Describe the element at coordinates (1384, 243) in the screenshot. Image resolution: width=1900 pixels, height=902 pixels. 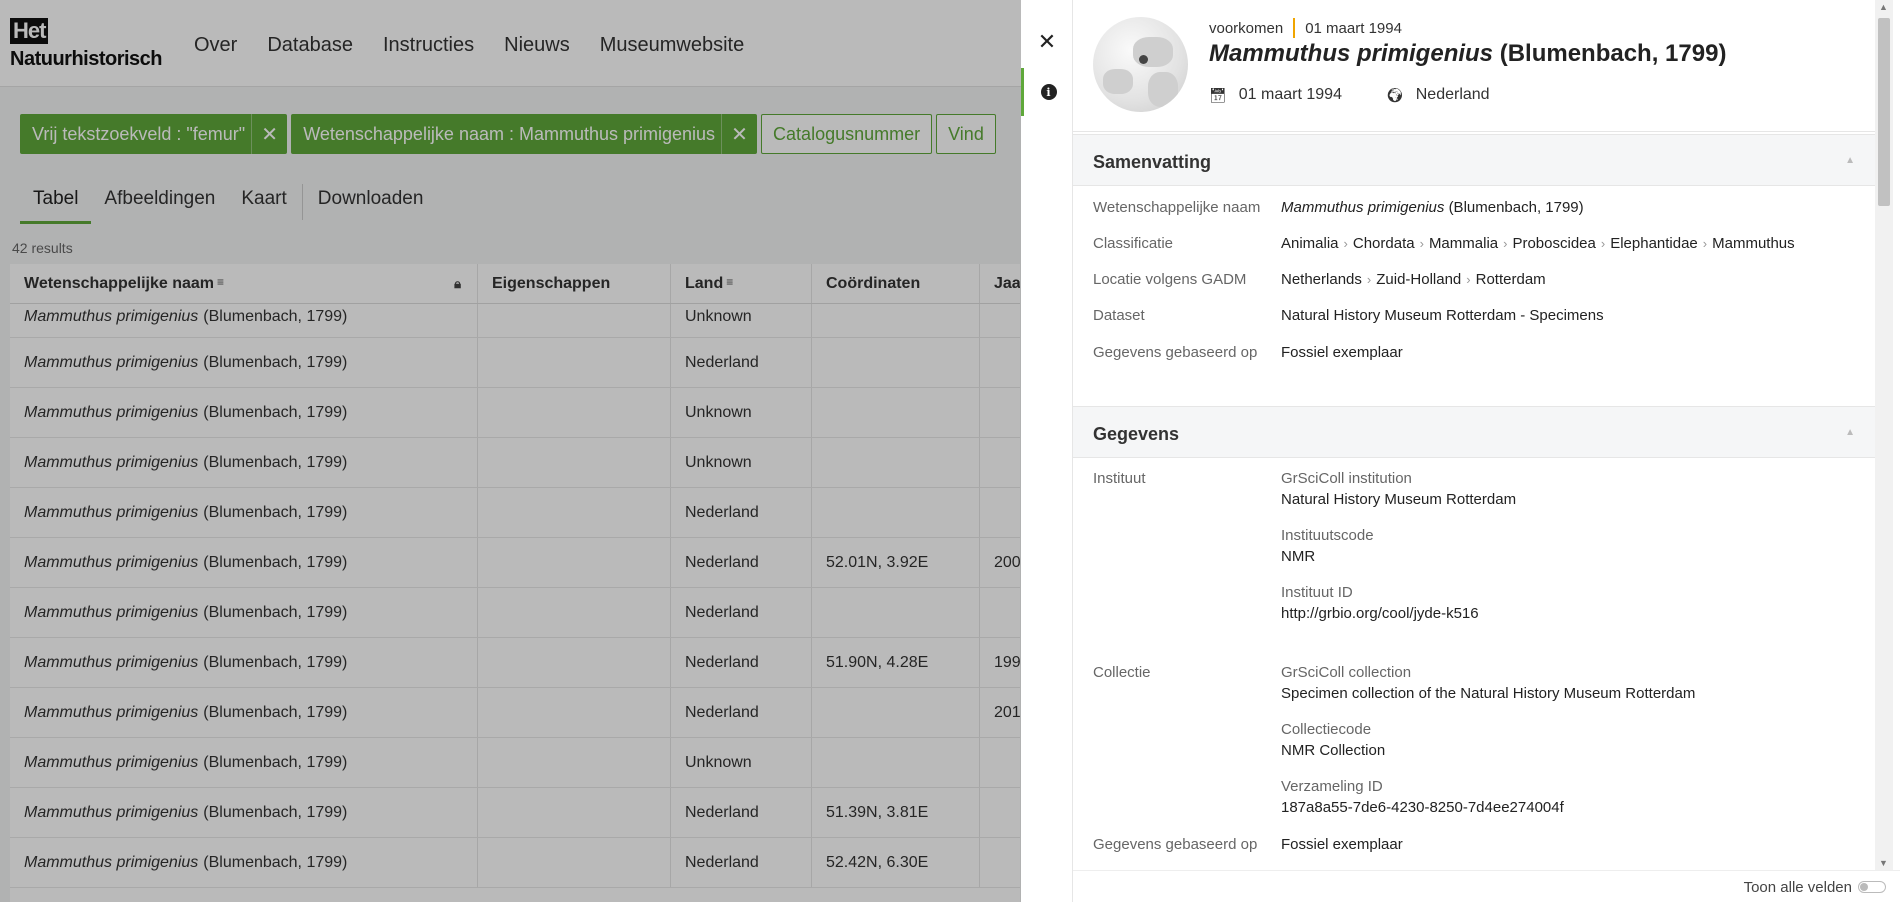
I see `classification-item: Chordata` at that location.